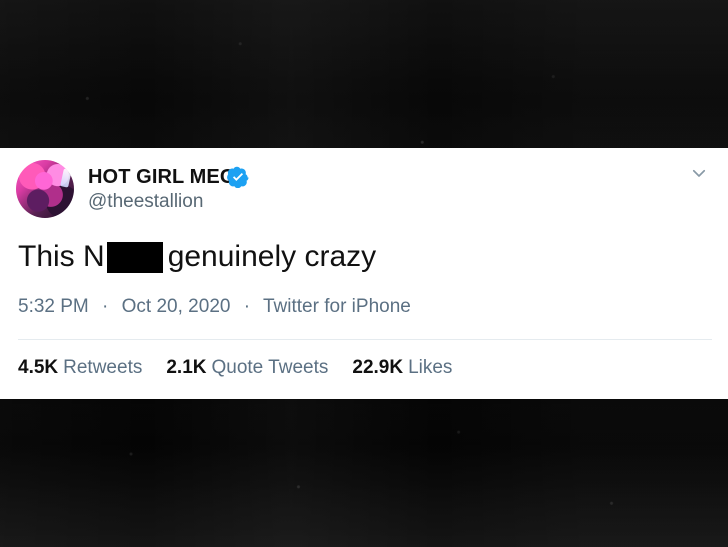 The height and width of the screenshot is (547, 728). What do you see at coordinates (53, 306) in the screenshot?
I see `tweet-time: 5:32 PM` at bounding box center [53, 306].